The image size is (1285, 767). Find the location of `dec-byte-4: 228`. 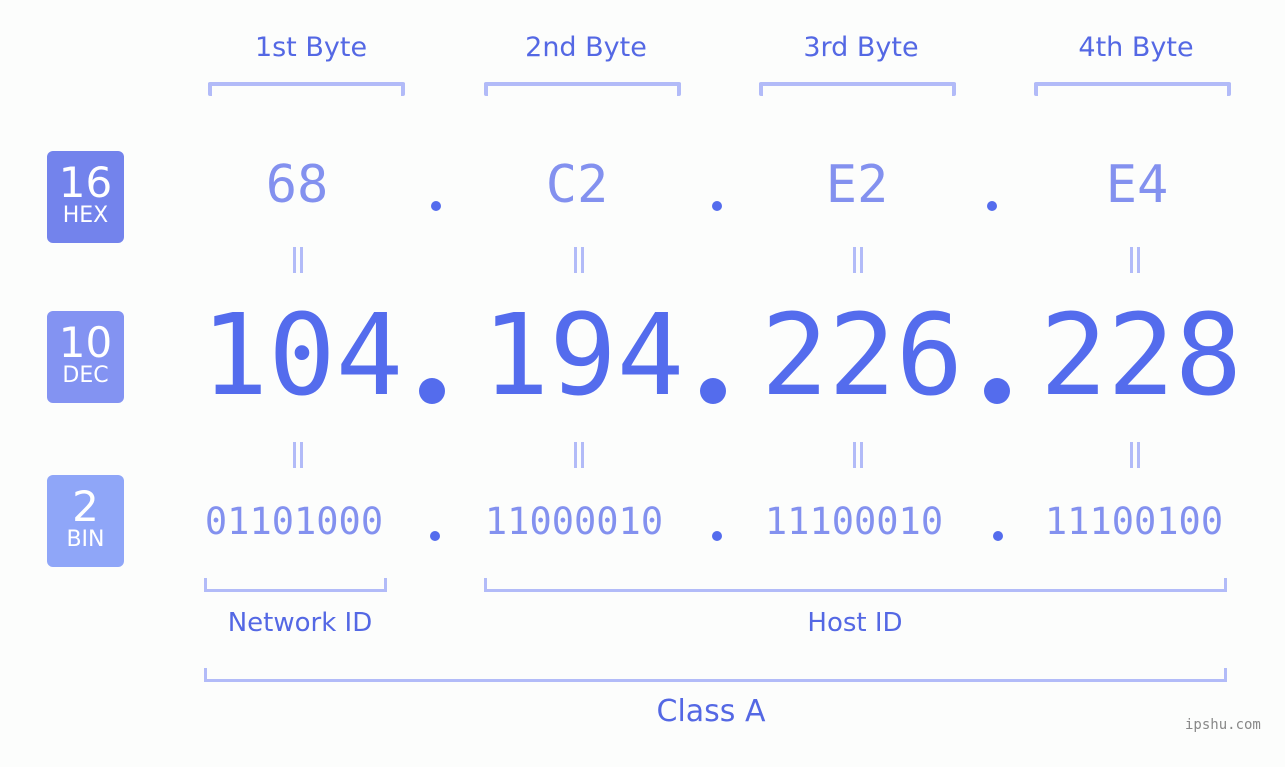

dec-byte-4: 228 is located at coordinates (1141, 356).